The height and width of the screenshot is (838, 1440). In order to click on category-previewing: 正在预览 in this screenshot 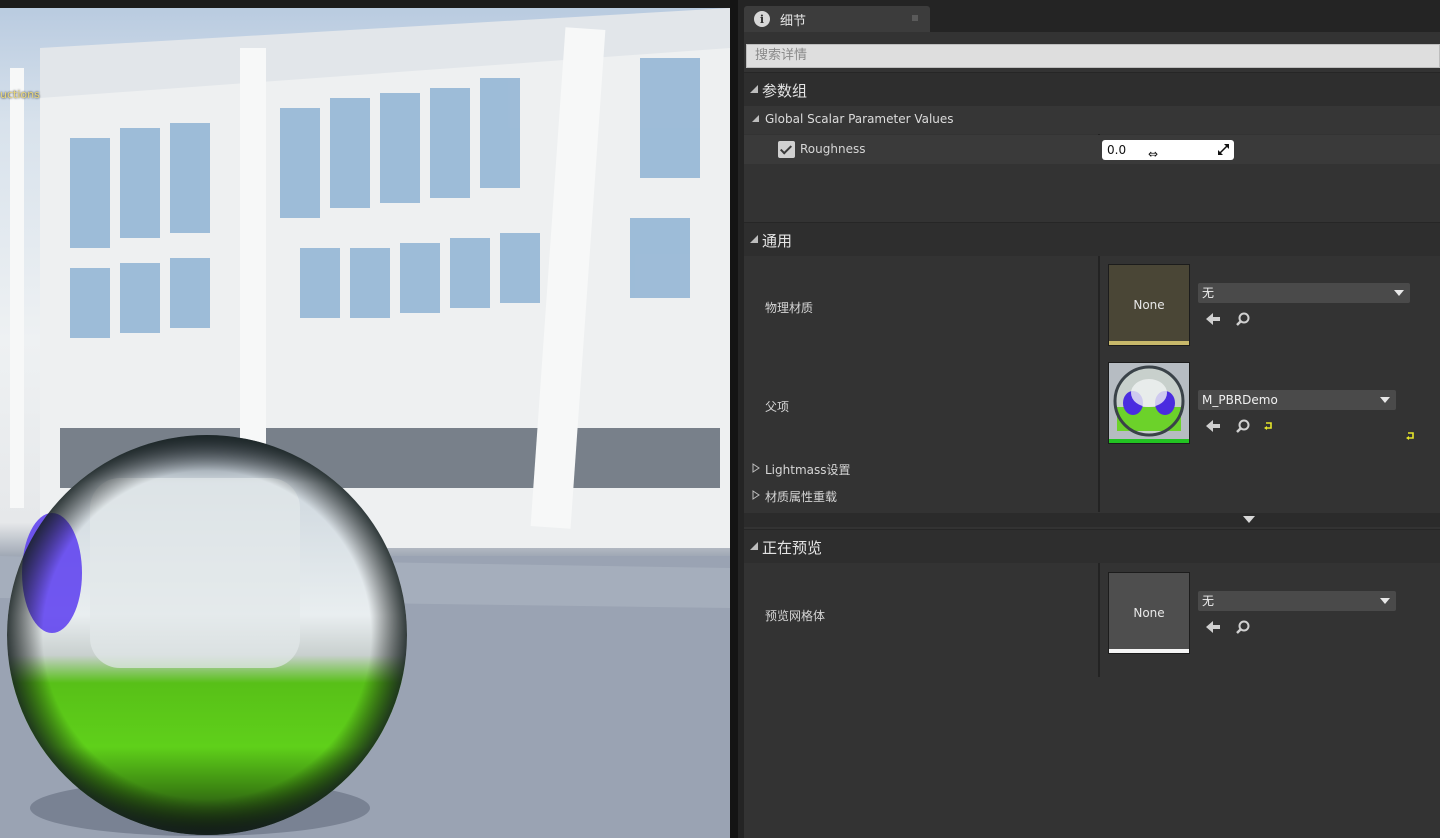, I will do `click(1092, 546)`.